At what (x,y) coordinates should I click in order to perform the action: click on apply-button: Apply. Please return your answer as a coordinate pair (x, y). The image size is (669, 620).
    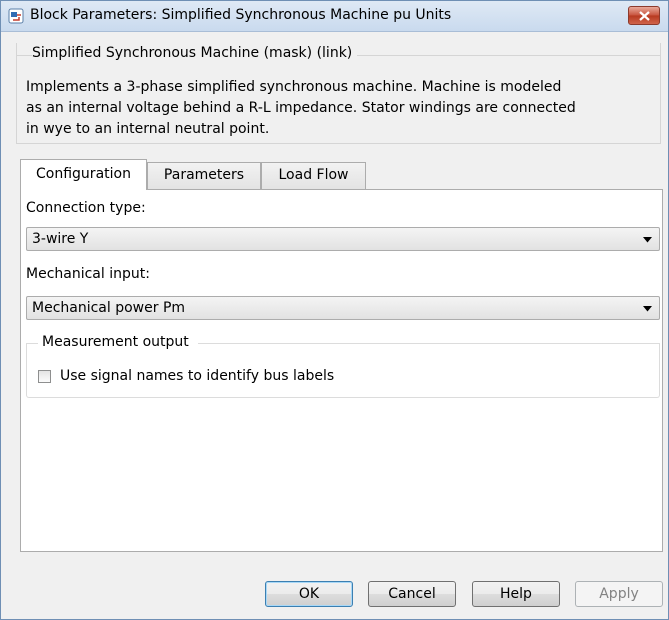
    Looking at the image, I should click on (619, 594).